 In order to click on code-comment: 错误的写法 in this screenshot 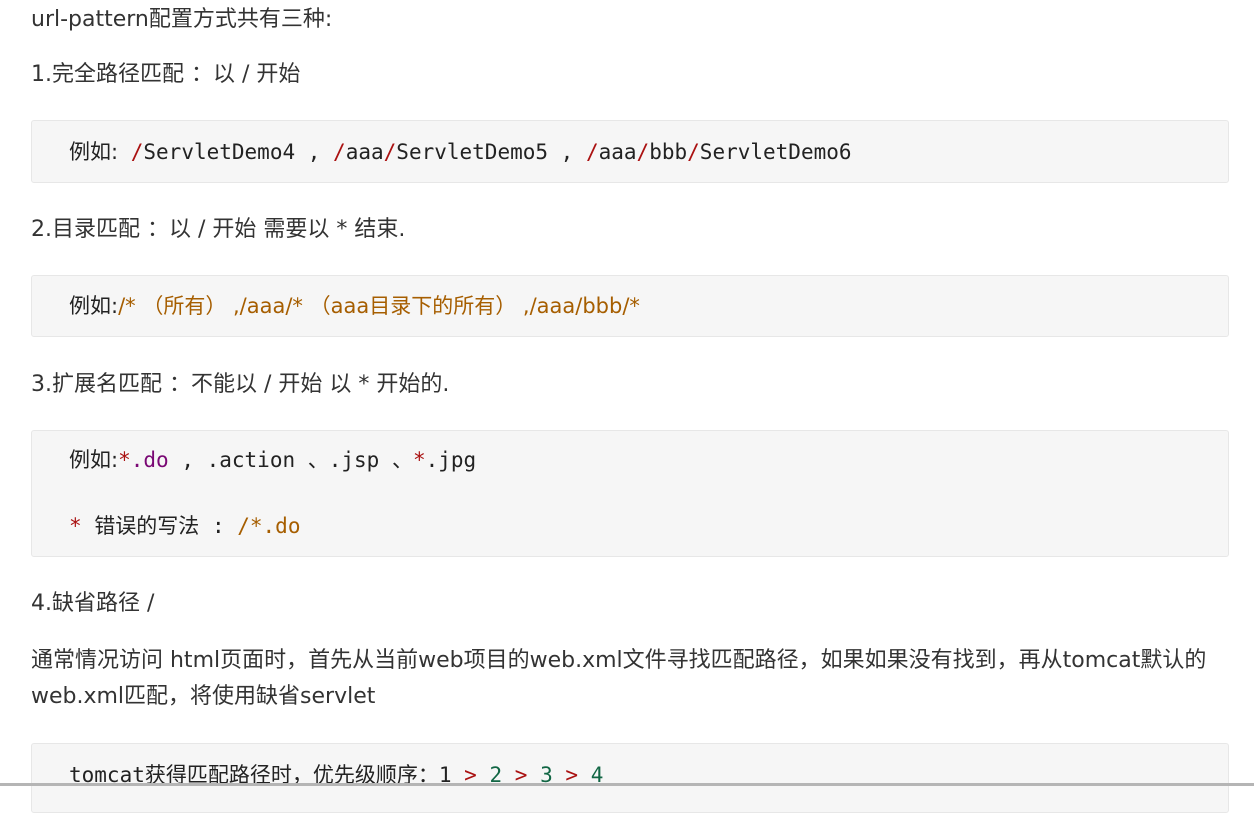, I will do `click(147, 526)`.